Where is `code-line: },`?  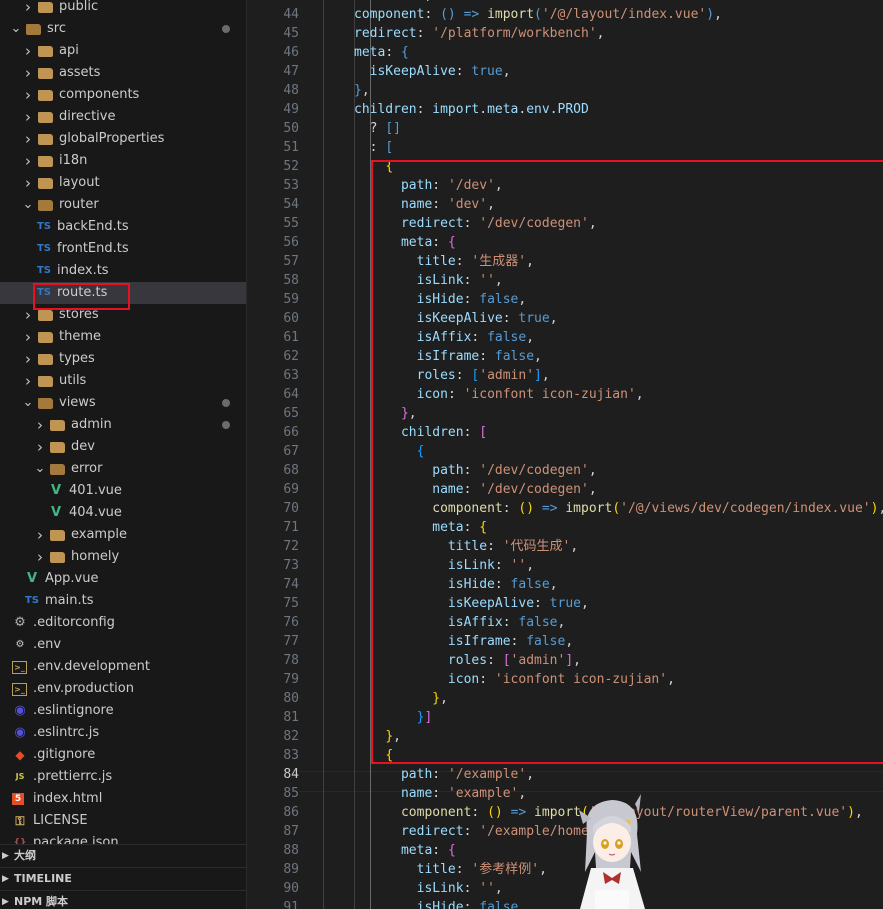 code-line: }, is located at coordinates (618, 90).